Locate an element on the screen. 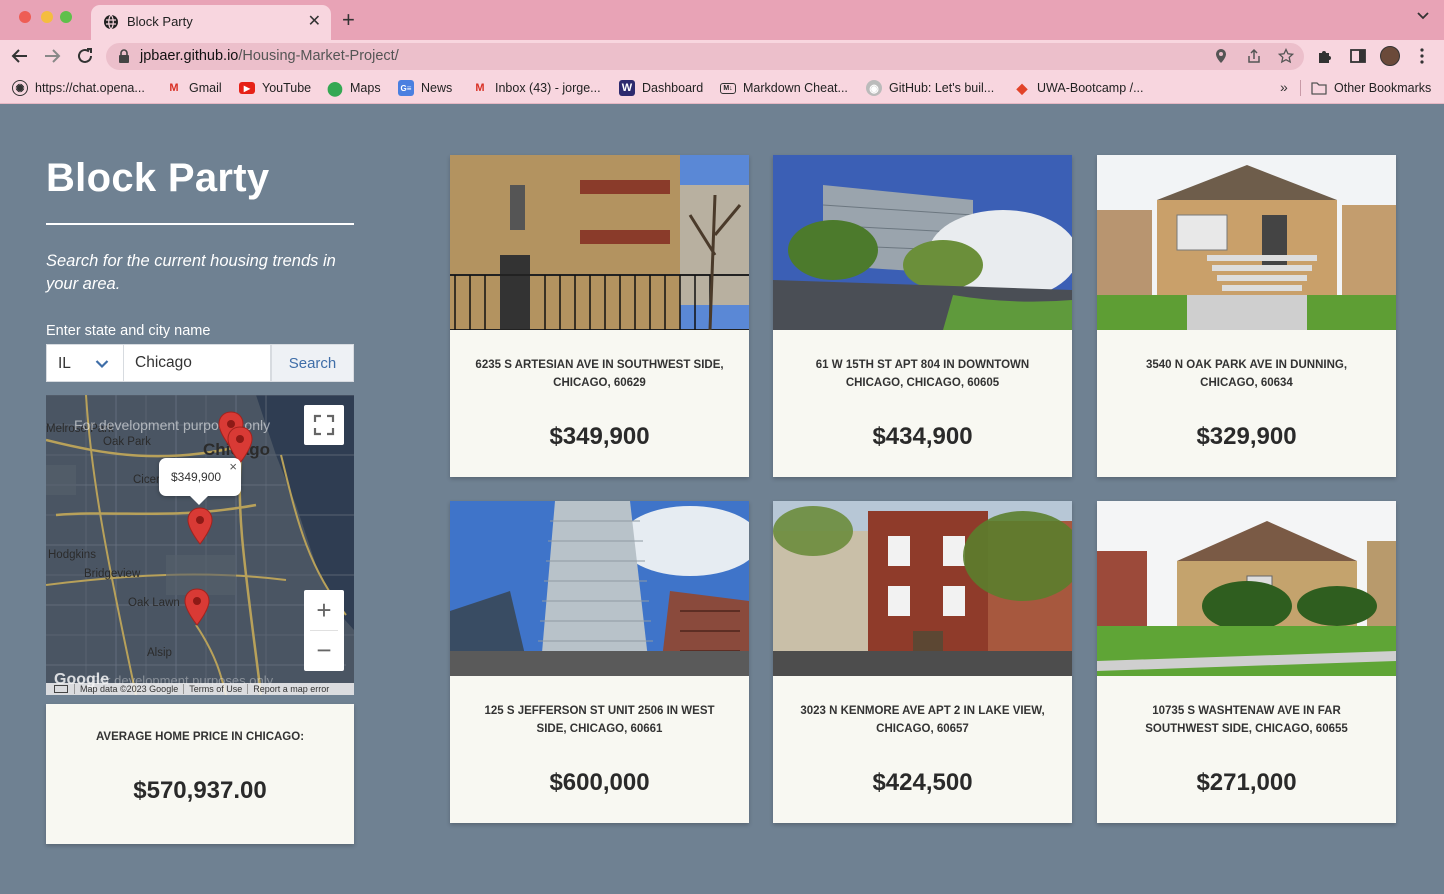 The height and width of the screenshot is (894, 1444). other-bookmarks-folder: Other Bookmarks is located at coordinates (1371, 88).